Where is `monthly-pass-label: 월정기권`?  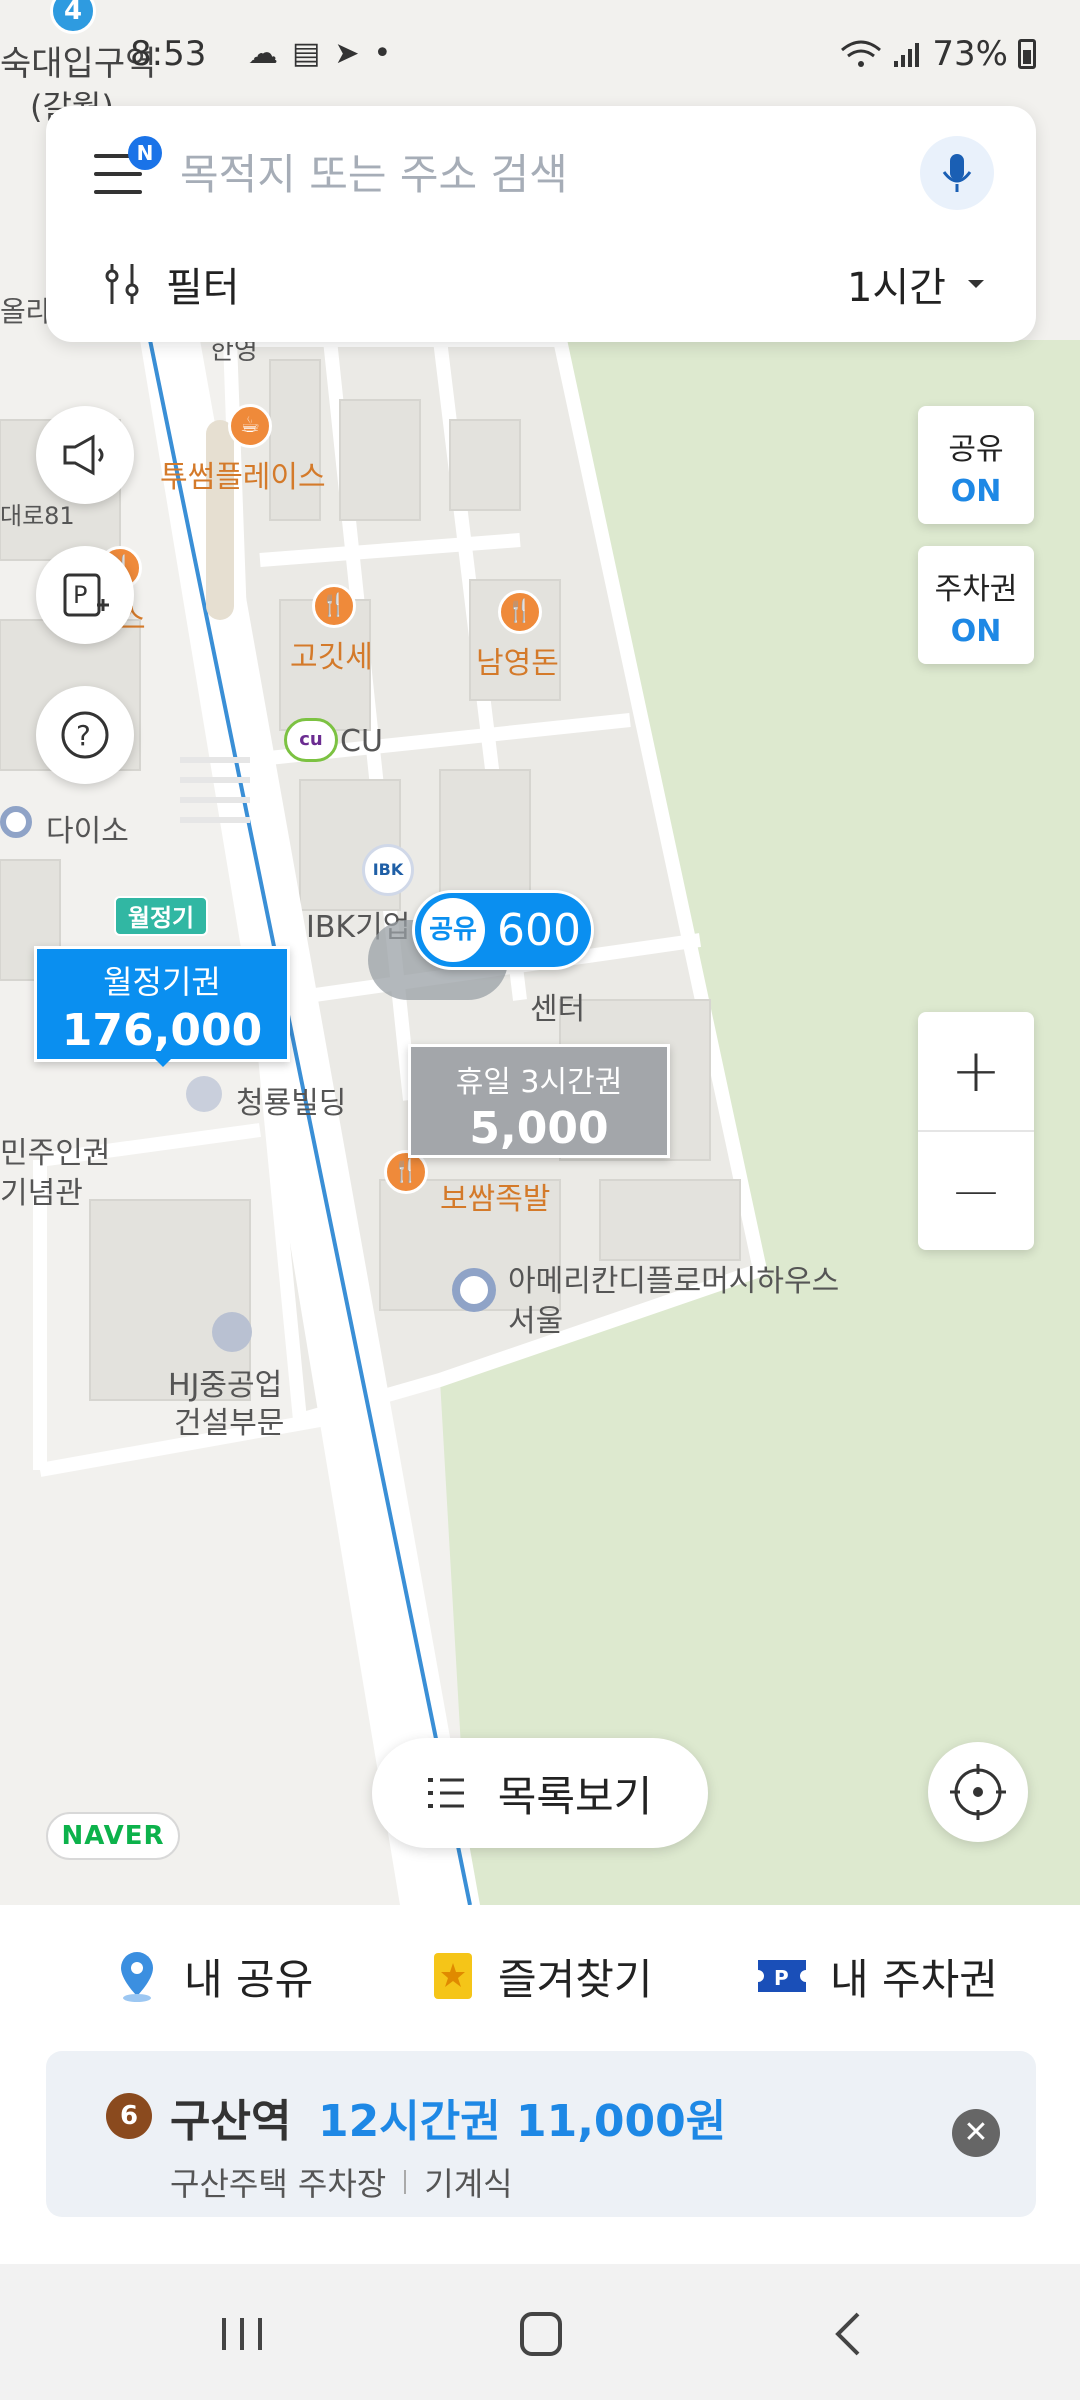
monthly-pass-label: 월정기권 is located at coordinates (162, 982).